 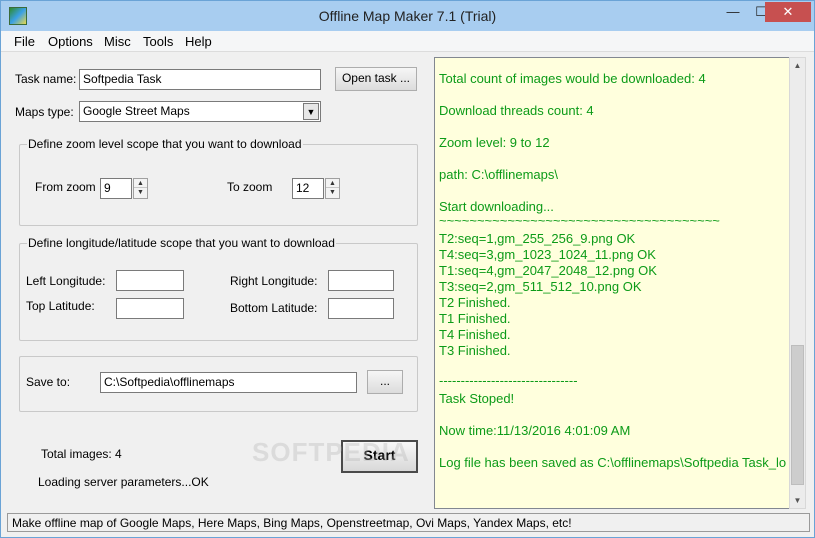 I want to click on log-line: T1:seq=4,gm_2047_2048_12.png OK, so click(x=548, y=270).